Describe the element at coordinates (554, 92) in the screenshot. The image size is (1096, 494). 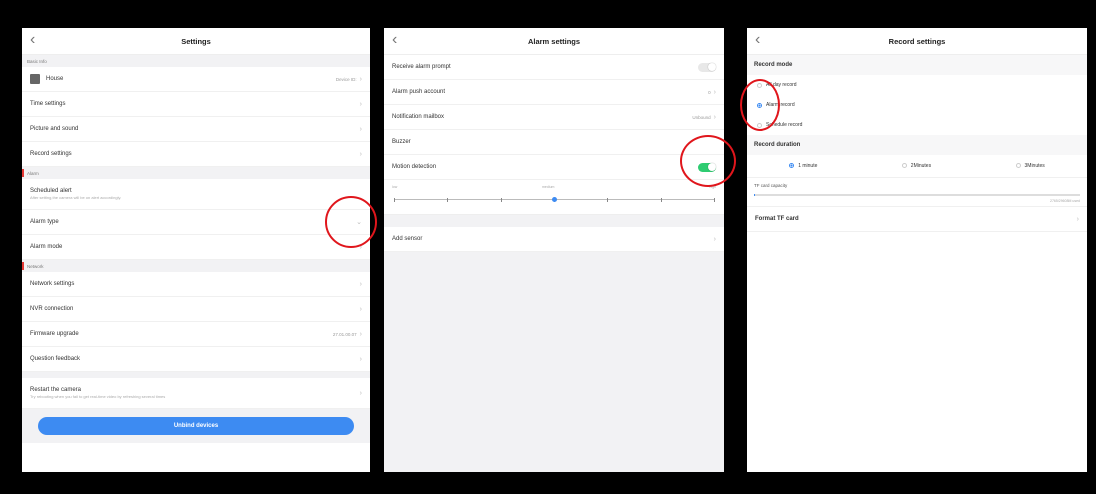
I see `alarm-push-account-row: Alarm push account 0 ›` at that location.